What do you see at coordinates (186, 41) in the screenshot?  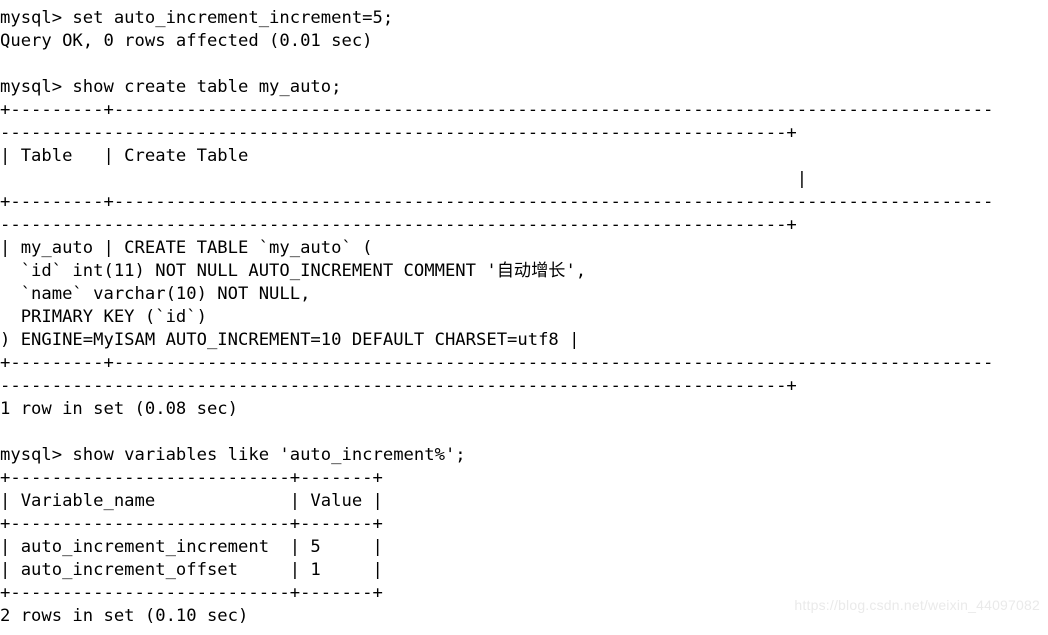 I see `terminal-line: Query OK, 0 rows affected (0.01 sec)` at bounding box center [186, 41].